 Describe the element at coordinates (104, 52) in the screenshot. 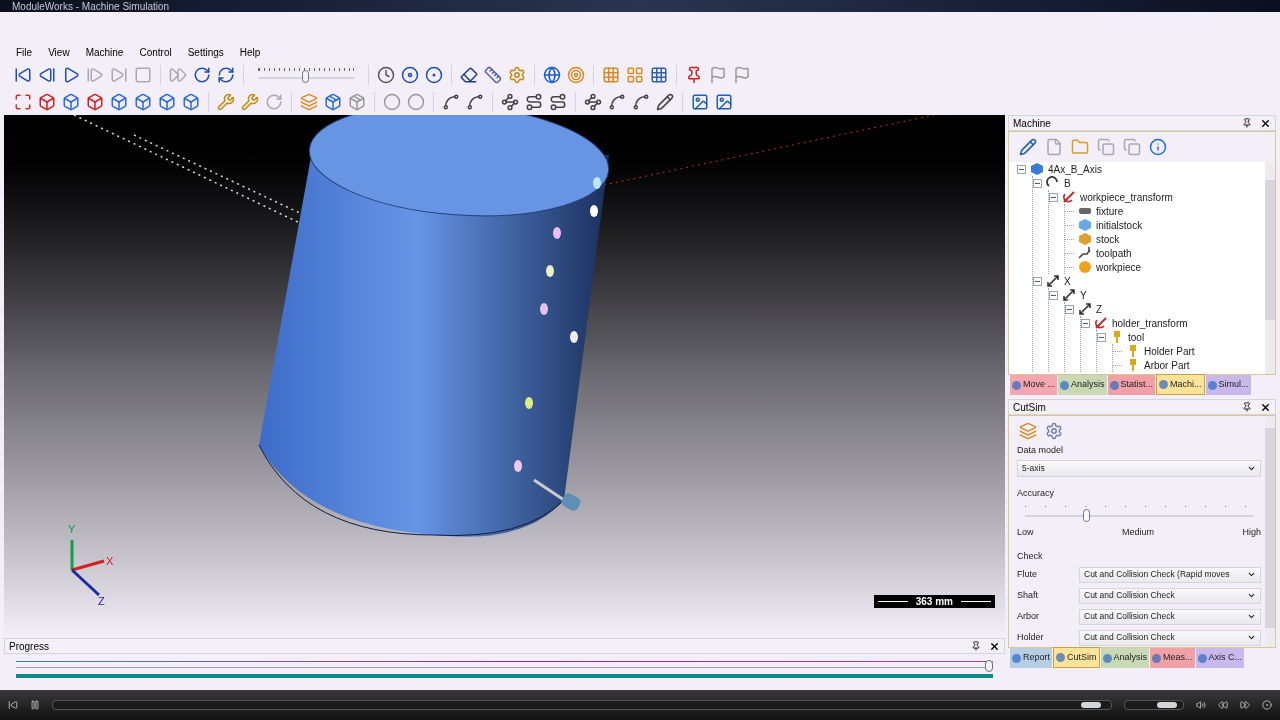

I see `menu-item: Machine` at that location.